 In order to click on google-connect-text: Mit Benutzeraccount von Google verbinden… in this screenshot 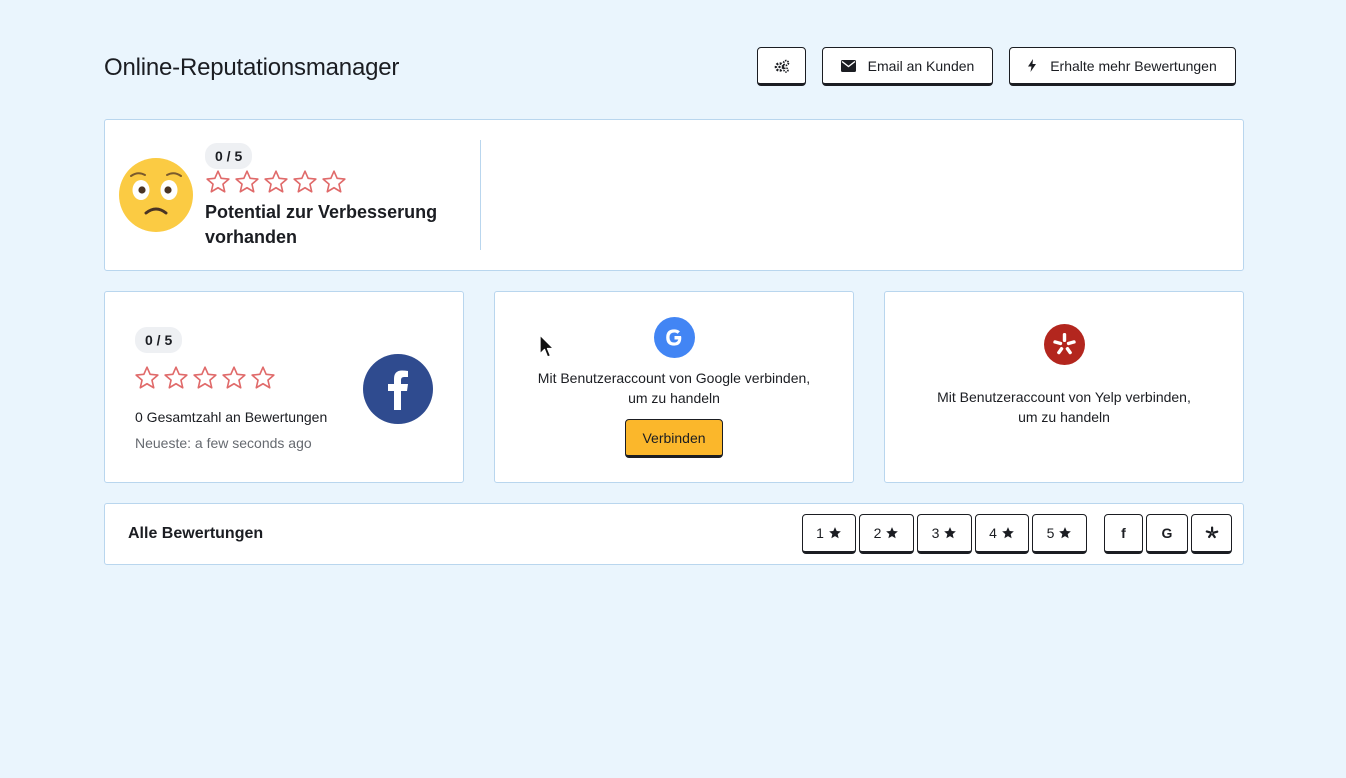, I will do `click(674, 388)`.